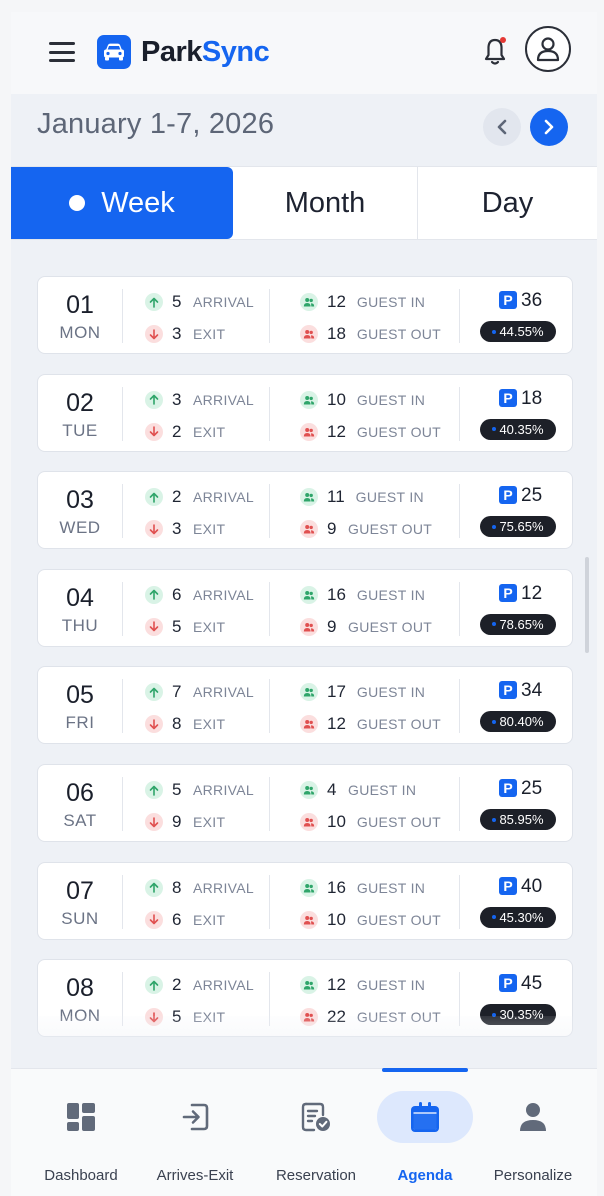  What do you see at coordinates (62, 52) in the screenshot?
I see `menu-icon` at bounding box center [62, 52].